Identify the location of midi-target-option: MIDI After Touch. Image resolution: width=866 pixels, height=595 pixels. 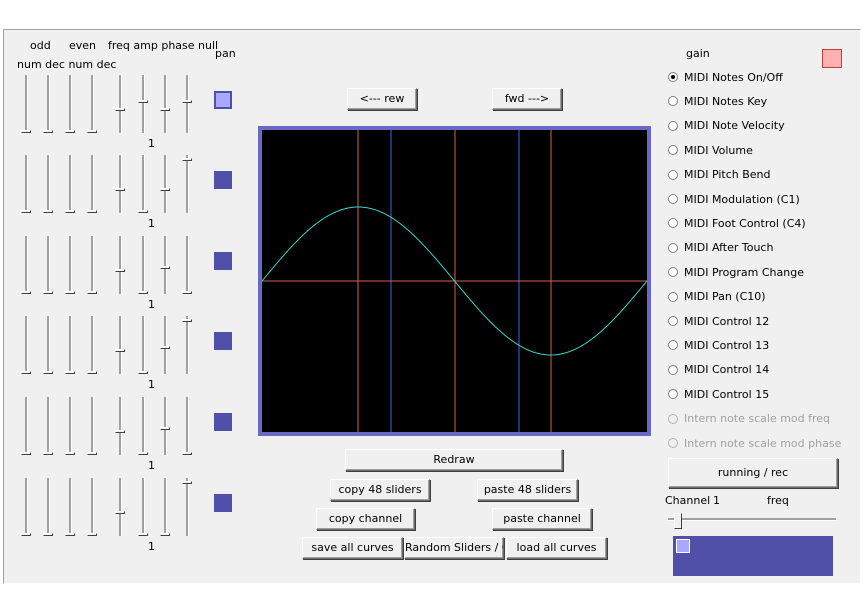
(720, 248).